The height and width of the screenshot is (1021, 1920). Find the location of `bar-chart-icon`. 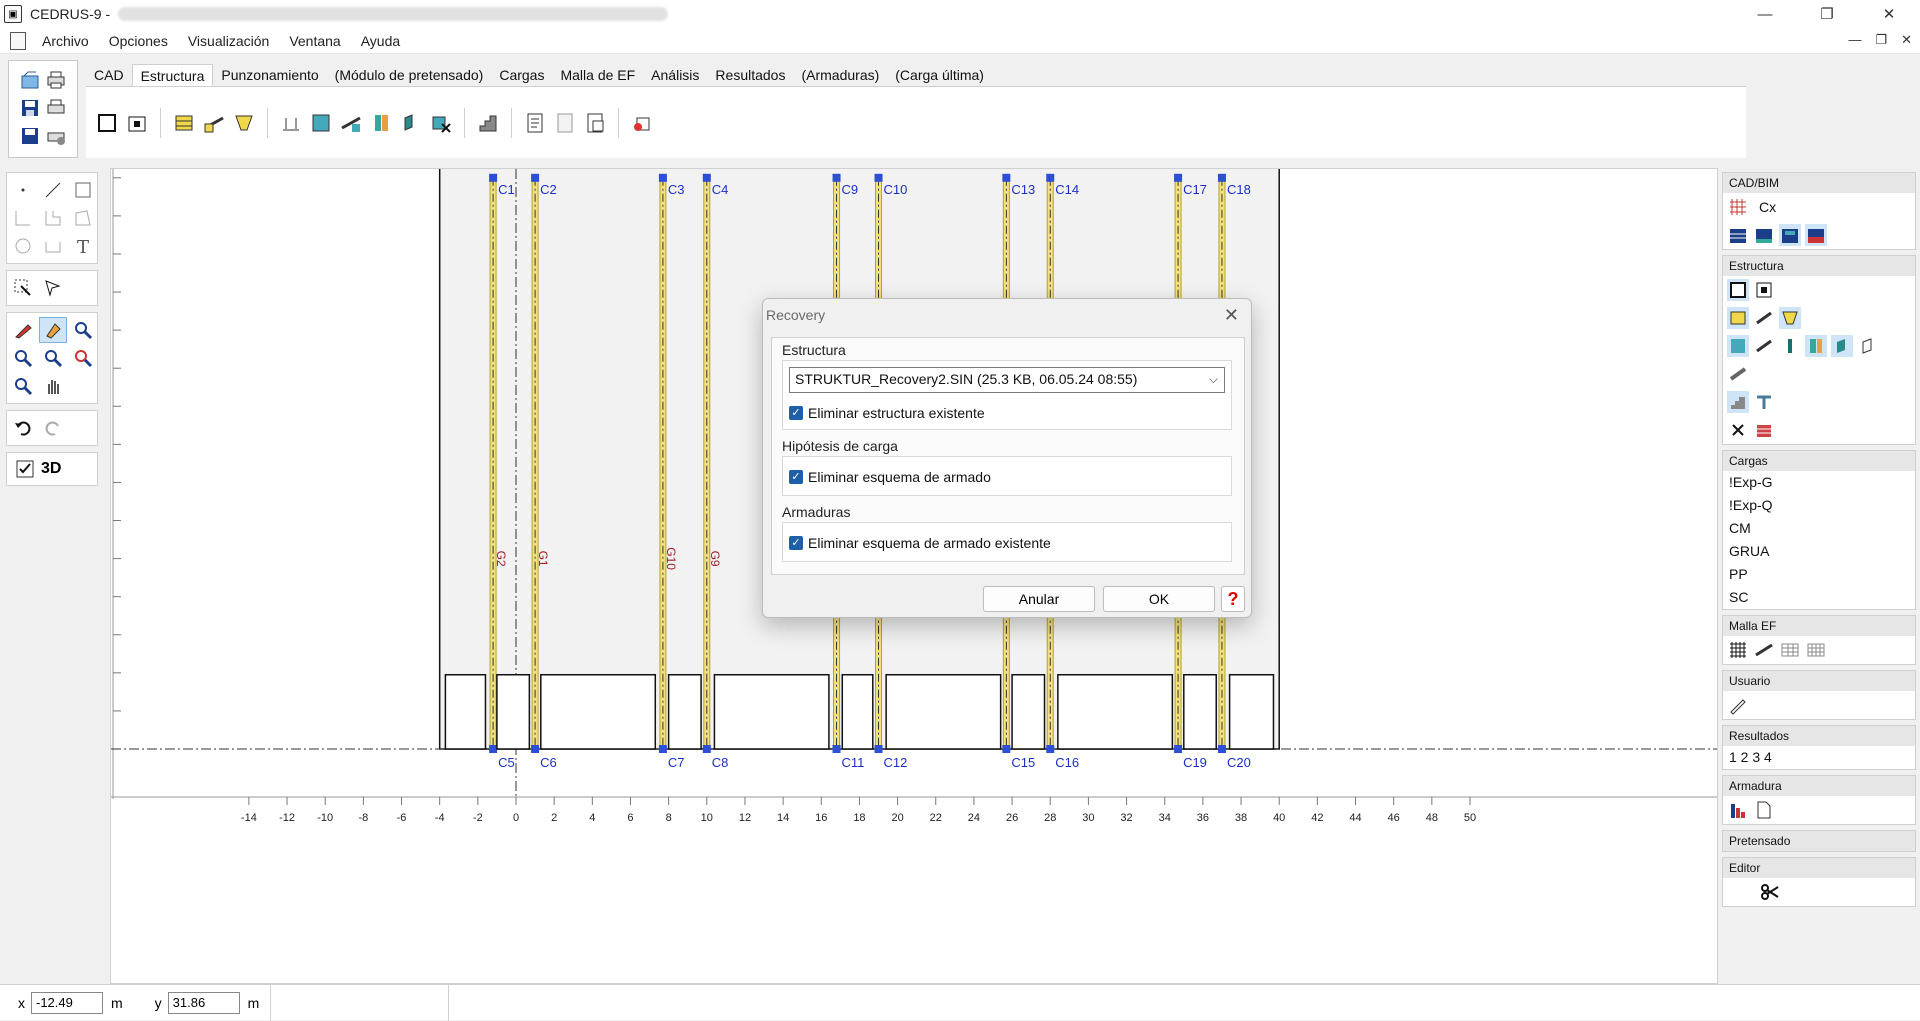

bar-chart-icon is located at coordinates (1738, 810).